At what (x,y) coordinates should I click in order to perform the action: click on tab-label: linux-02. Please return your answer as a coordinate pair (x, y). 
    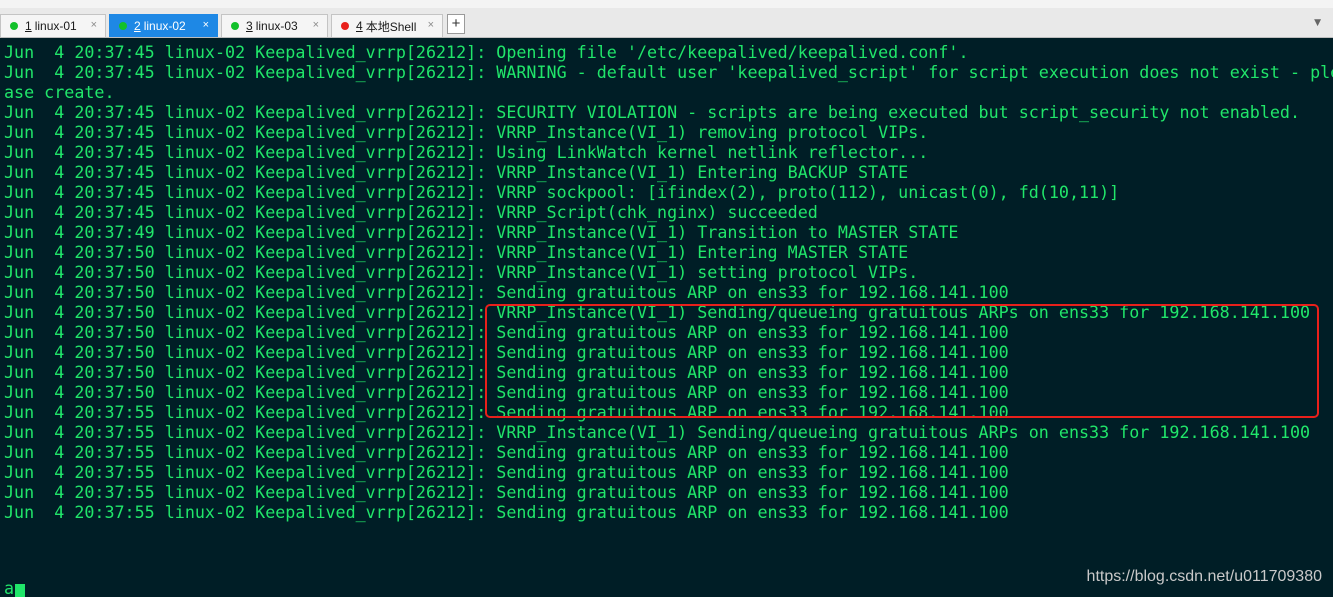
    Looking at the image, I should click on (164, 26).